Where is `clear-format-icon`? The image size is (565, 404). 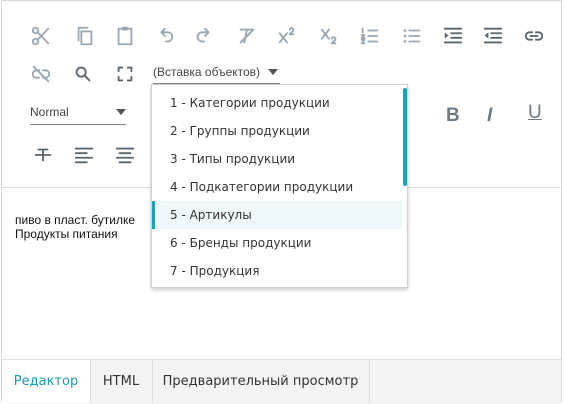
clear-format-icon is located at coordinates (247, 36).